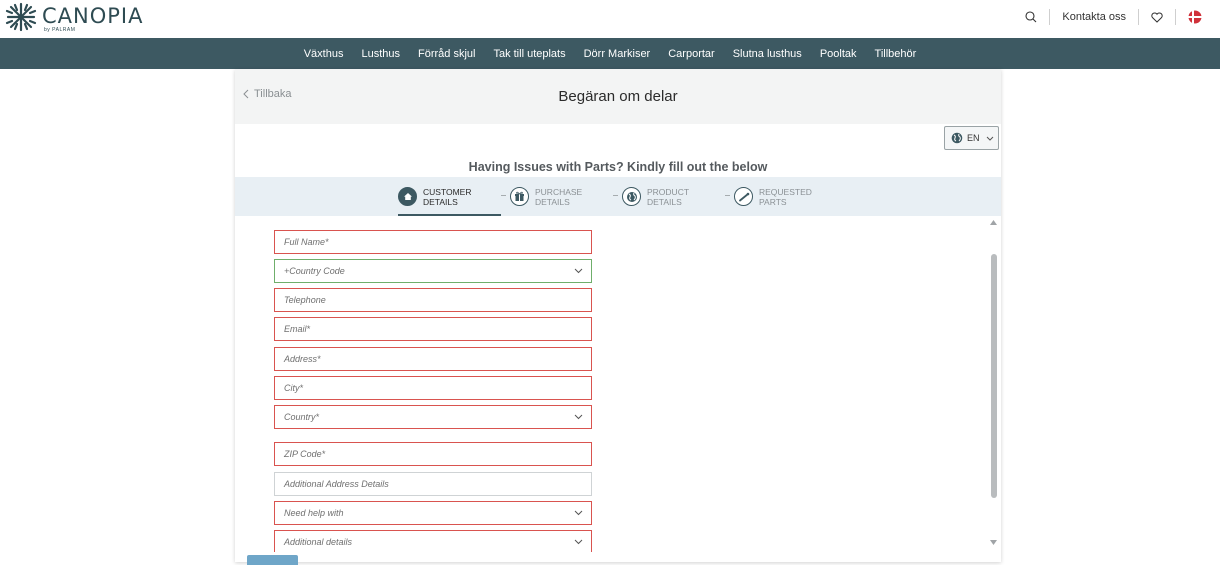  Describe the element at coordinates (380, 54) in the screenshot. I see `nav-item-lusthus: Lusthus` at that location.